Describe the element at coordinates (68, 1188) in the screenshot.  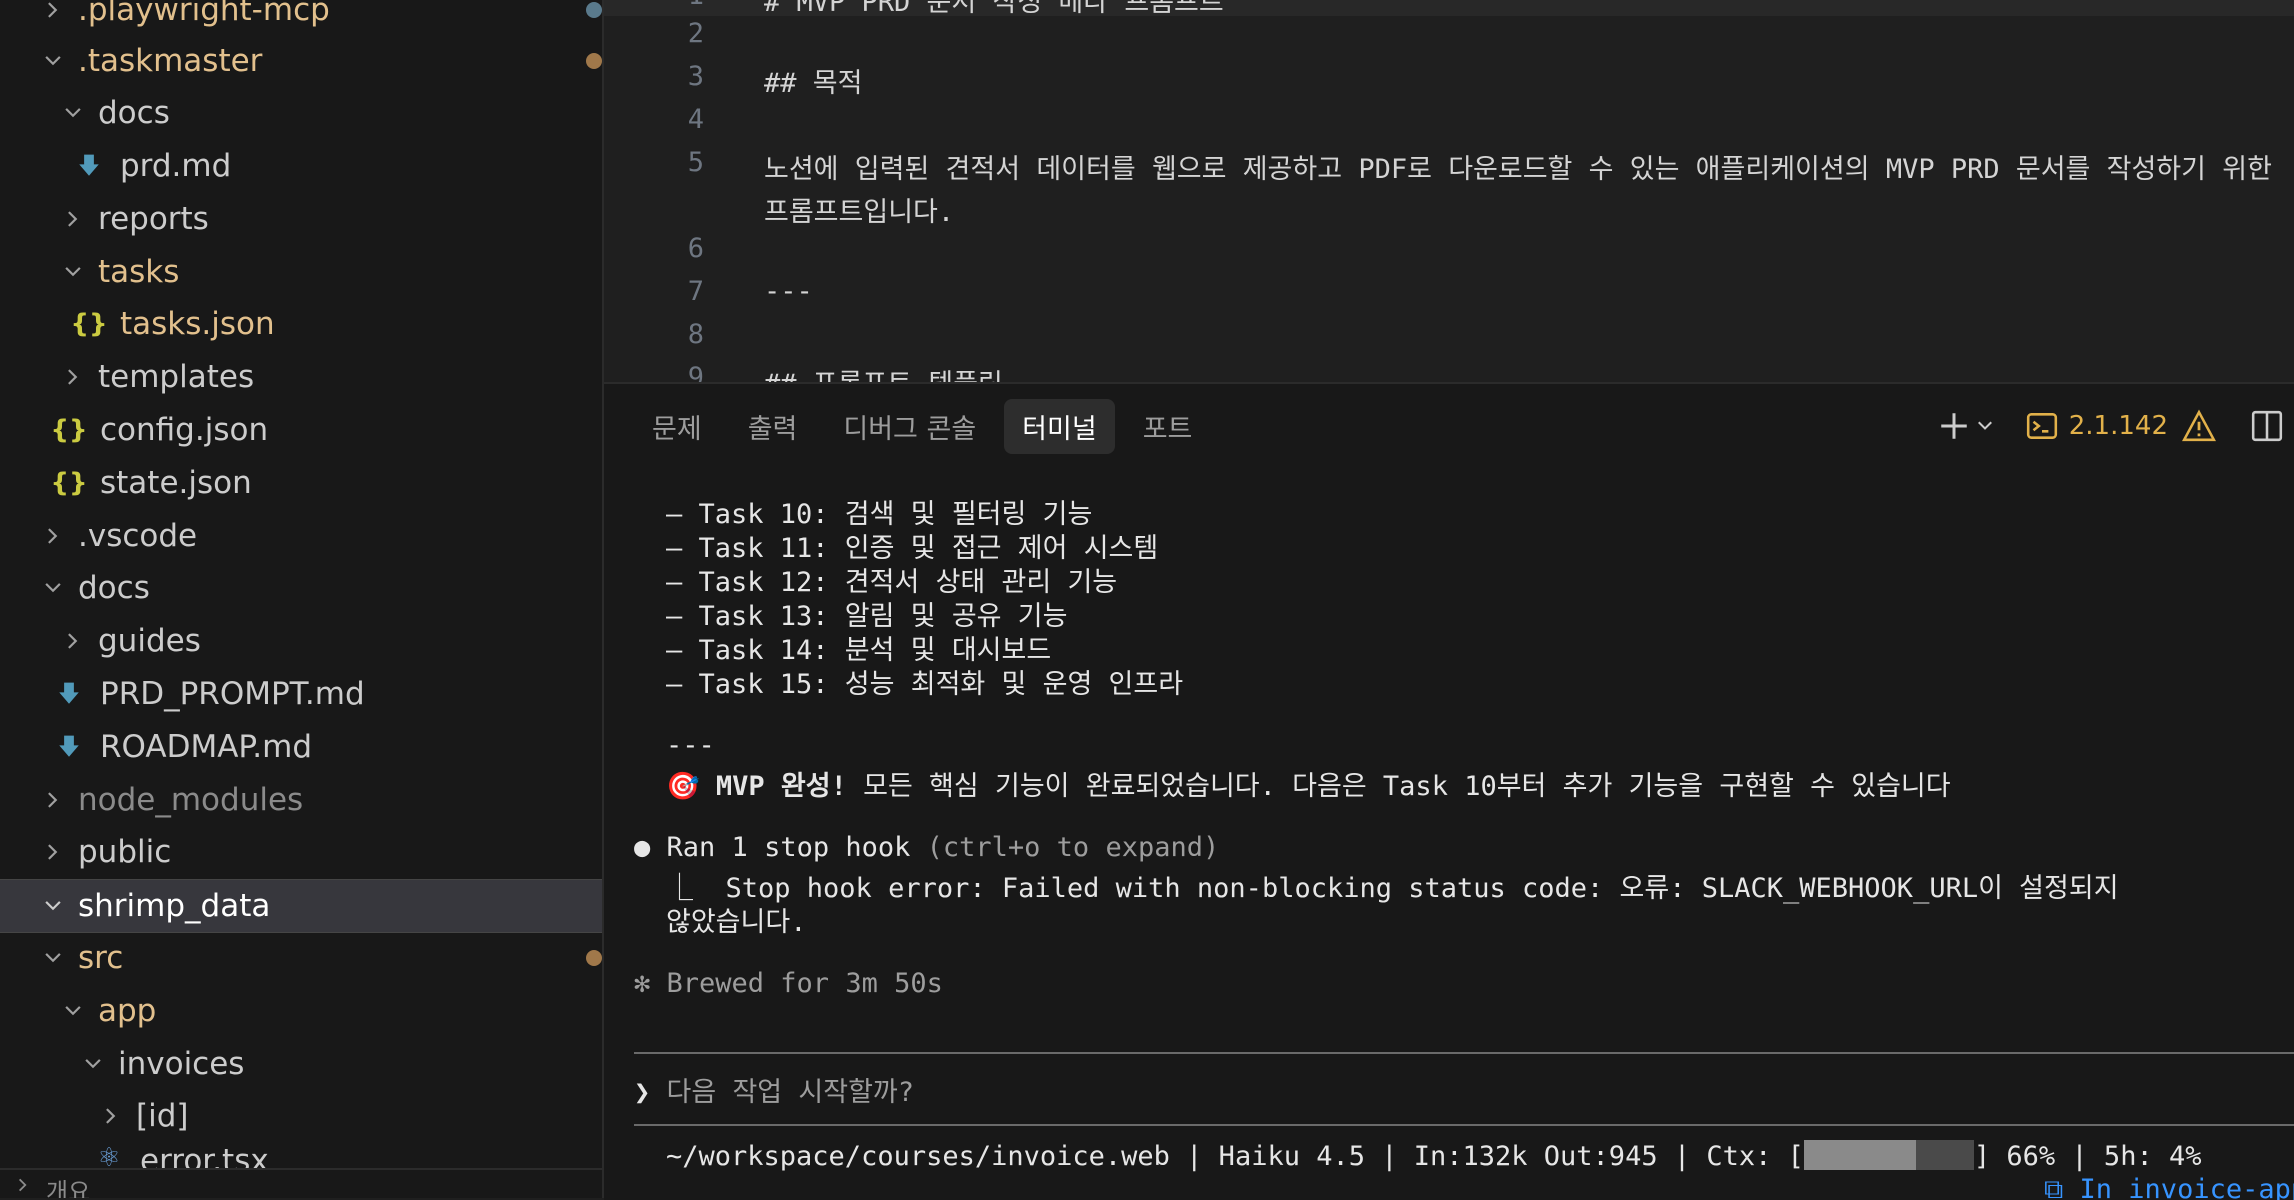
I see `outline-label: 개요` at that location.